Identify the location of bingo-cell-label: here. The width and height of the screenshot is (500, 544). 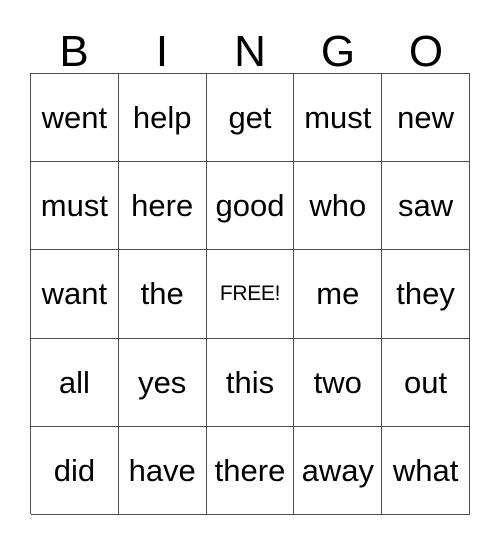
(162, 206).